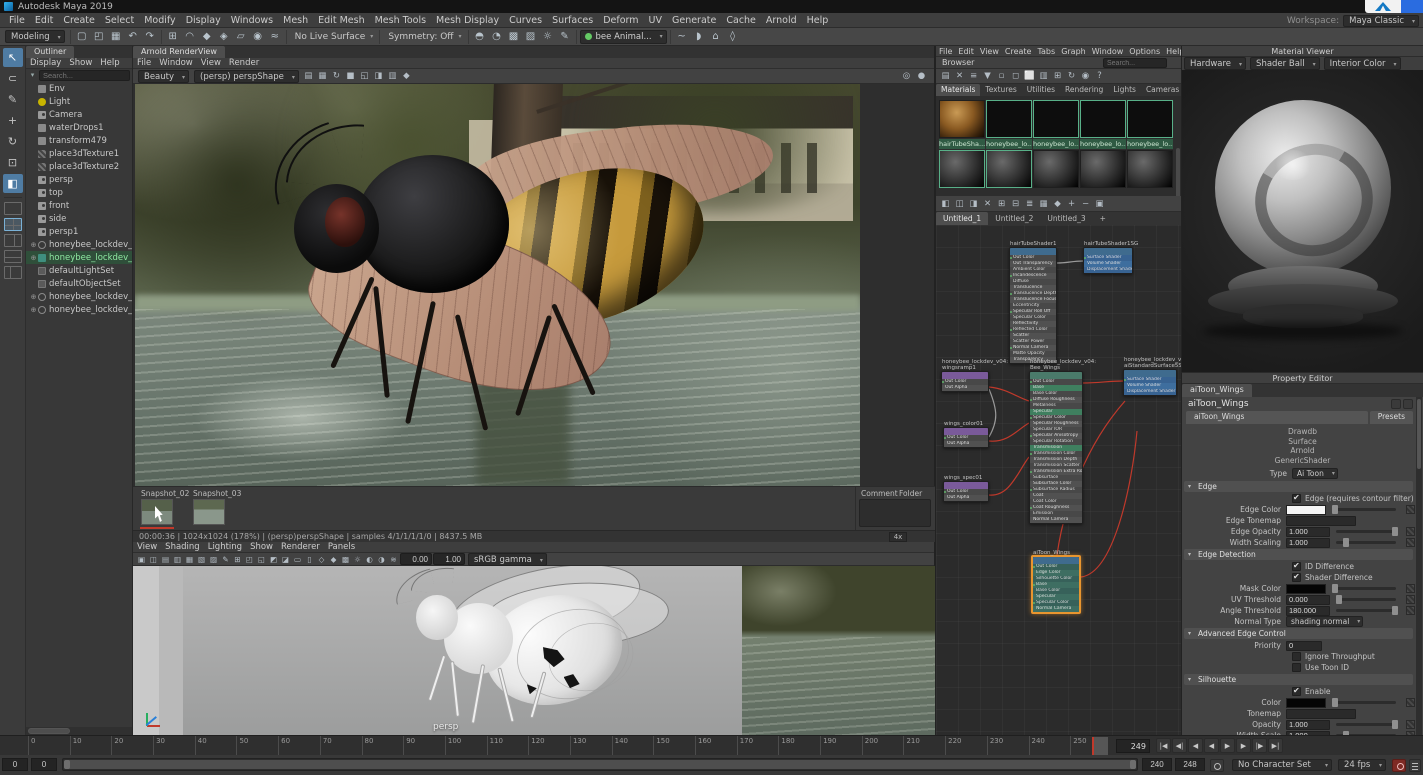  What do you see at coordinates (1217, 390) in the screenshot?
I see `property-editor-tab: aiToon_Wings` at bounding box center [1217, 390].